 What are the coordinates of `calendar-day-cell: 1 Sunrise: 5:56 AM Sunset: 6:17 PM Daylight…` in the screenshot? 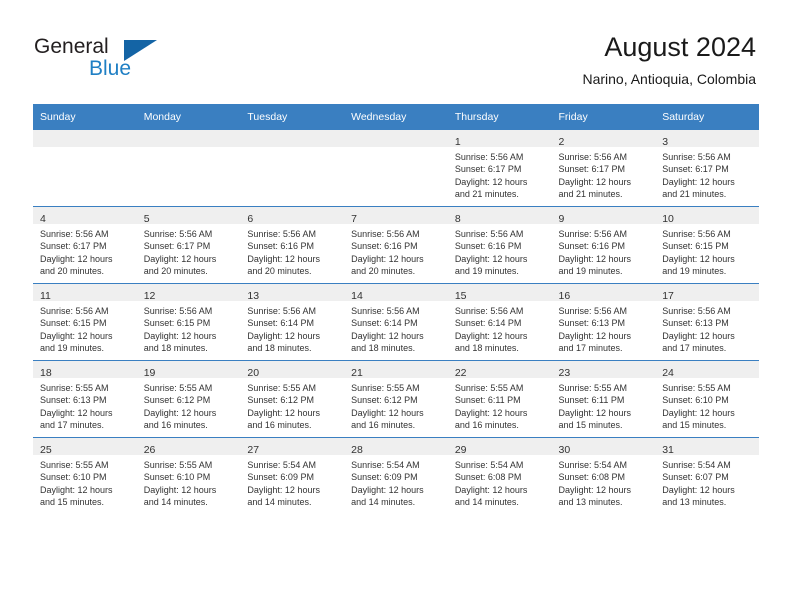 It's located at (499, 168).